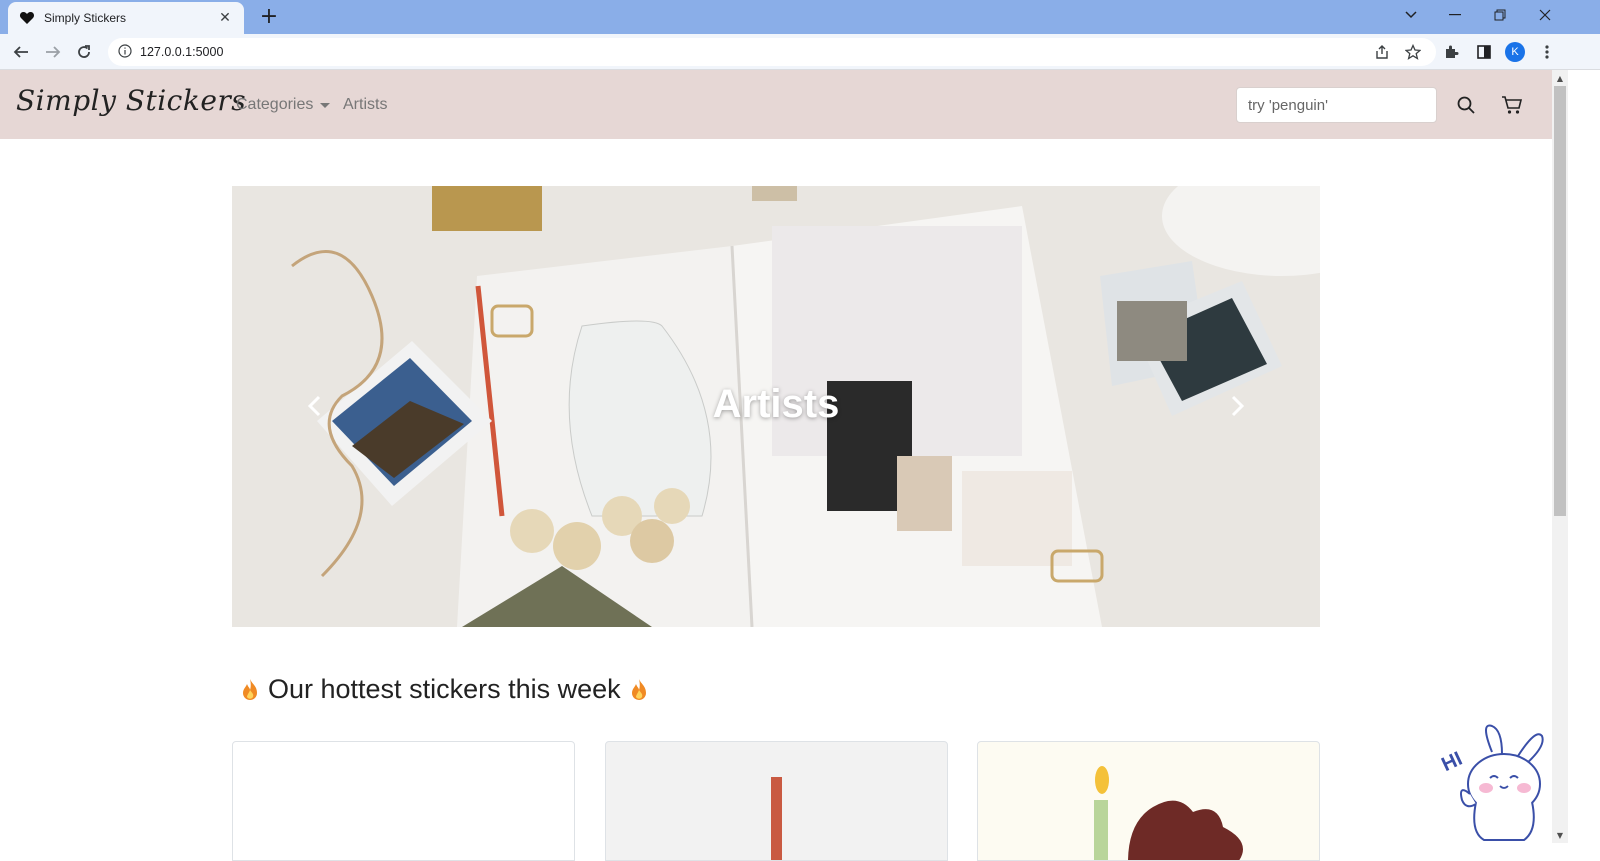  I want to click on carousel-caption: Artists, so click(776, 404).